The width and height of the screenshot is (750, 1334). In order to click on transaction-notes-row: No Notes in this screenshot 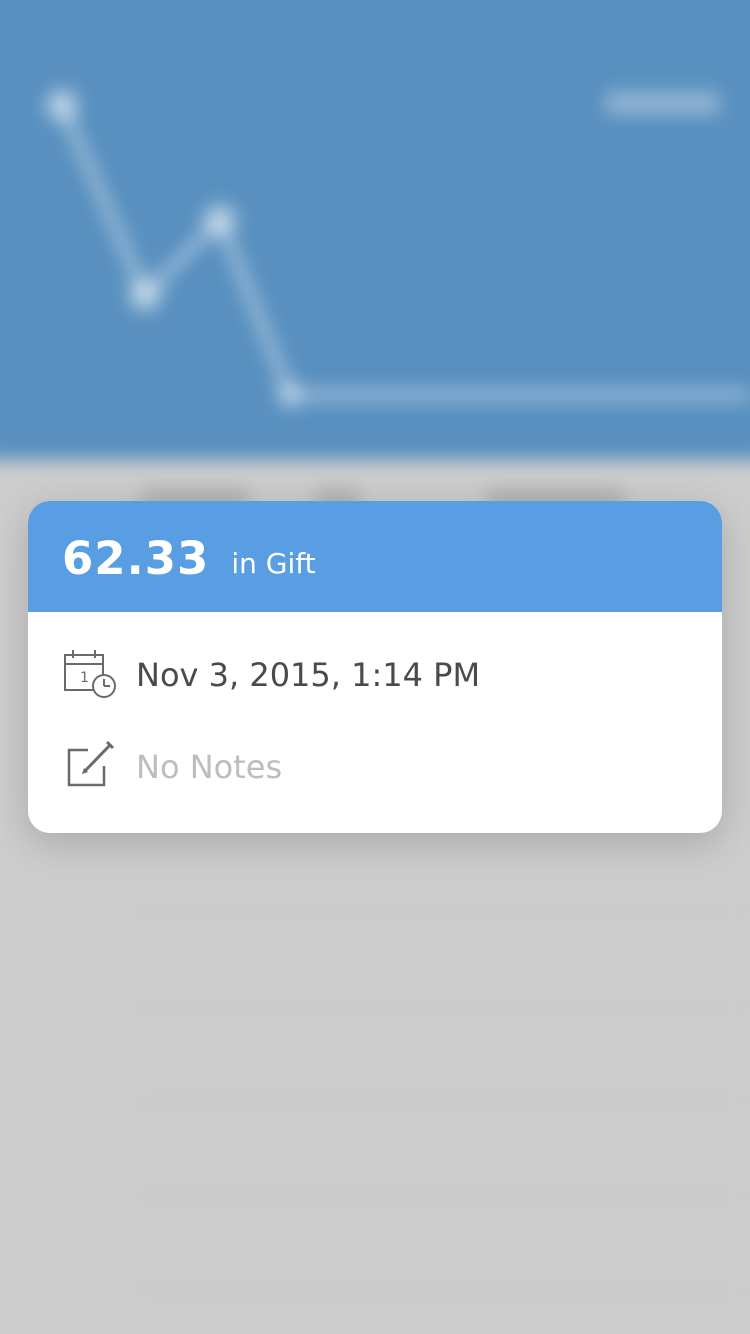, I will do `click(375, 767)`.